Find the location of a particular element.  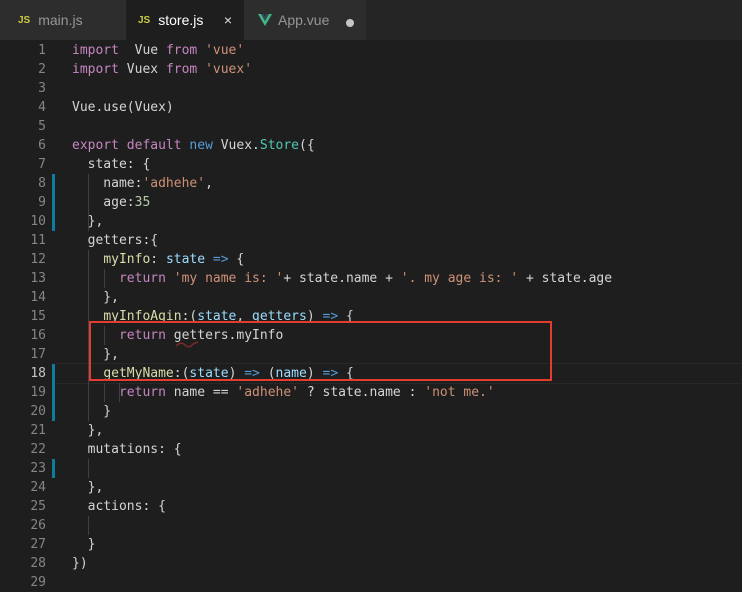

unsaved-dot-icon is located at coordinates (350, 23).